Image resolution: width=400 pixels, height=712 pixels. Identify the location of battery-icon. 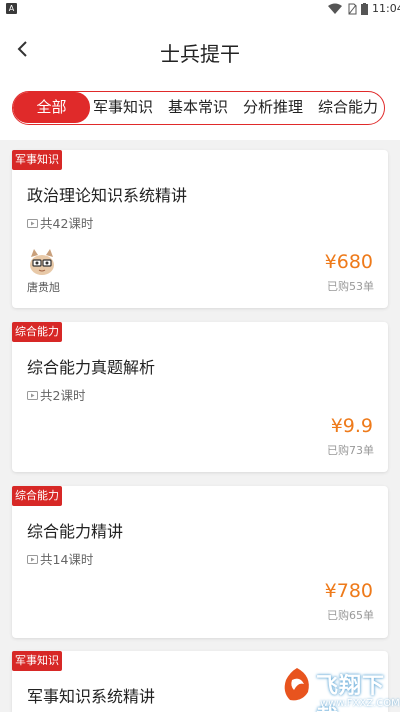
(364, 9).